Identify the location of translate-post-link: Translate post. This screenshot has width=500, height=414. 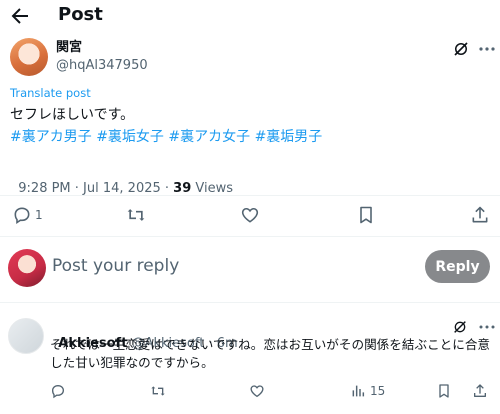
(50, 93).